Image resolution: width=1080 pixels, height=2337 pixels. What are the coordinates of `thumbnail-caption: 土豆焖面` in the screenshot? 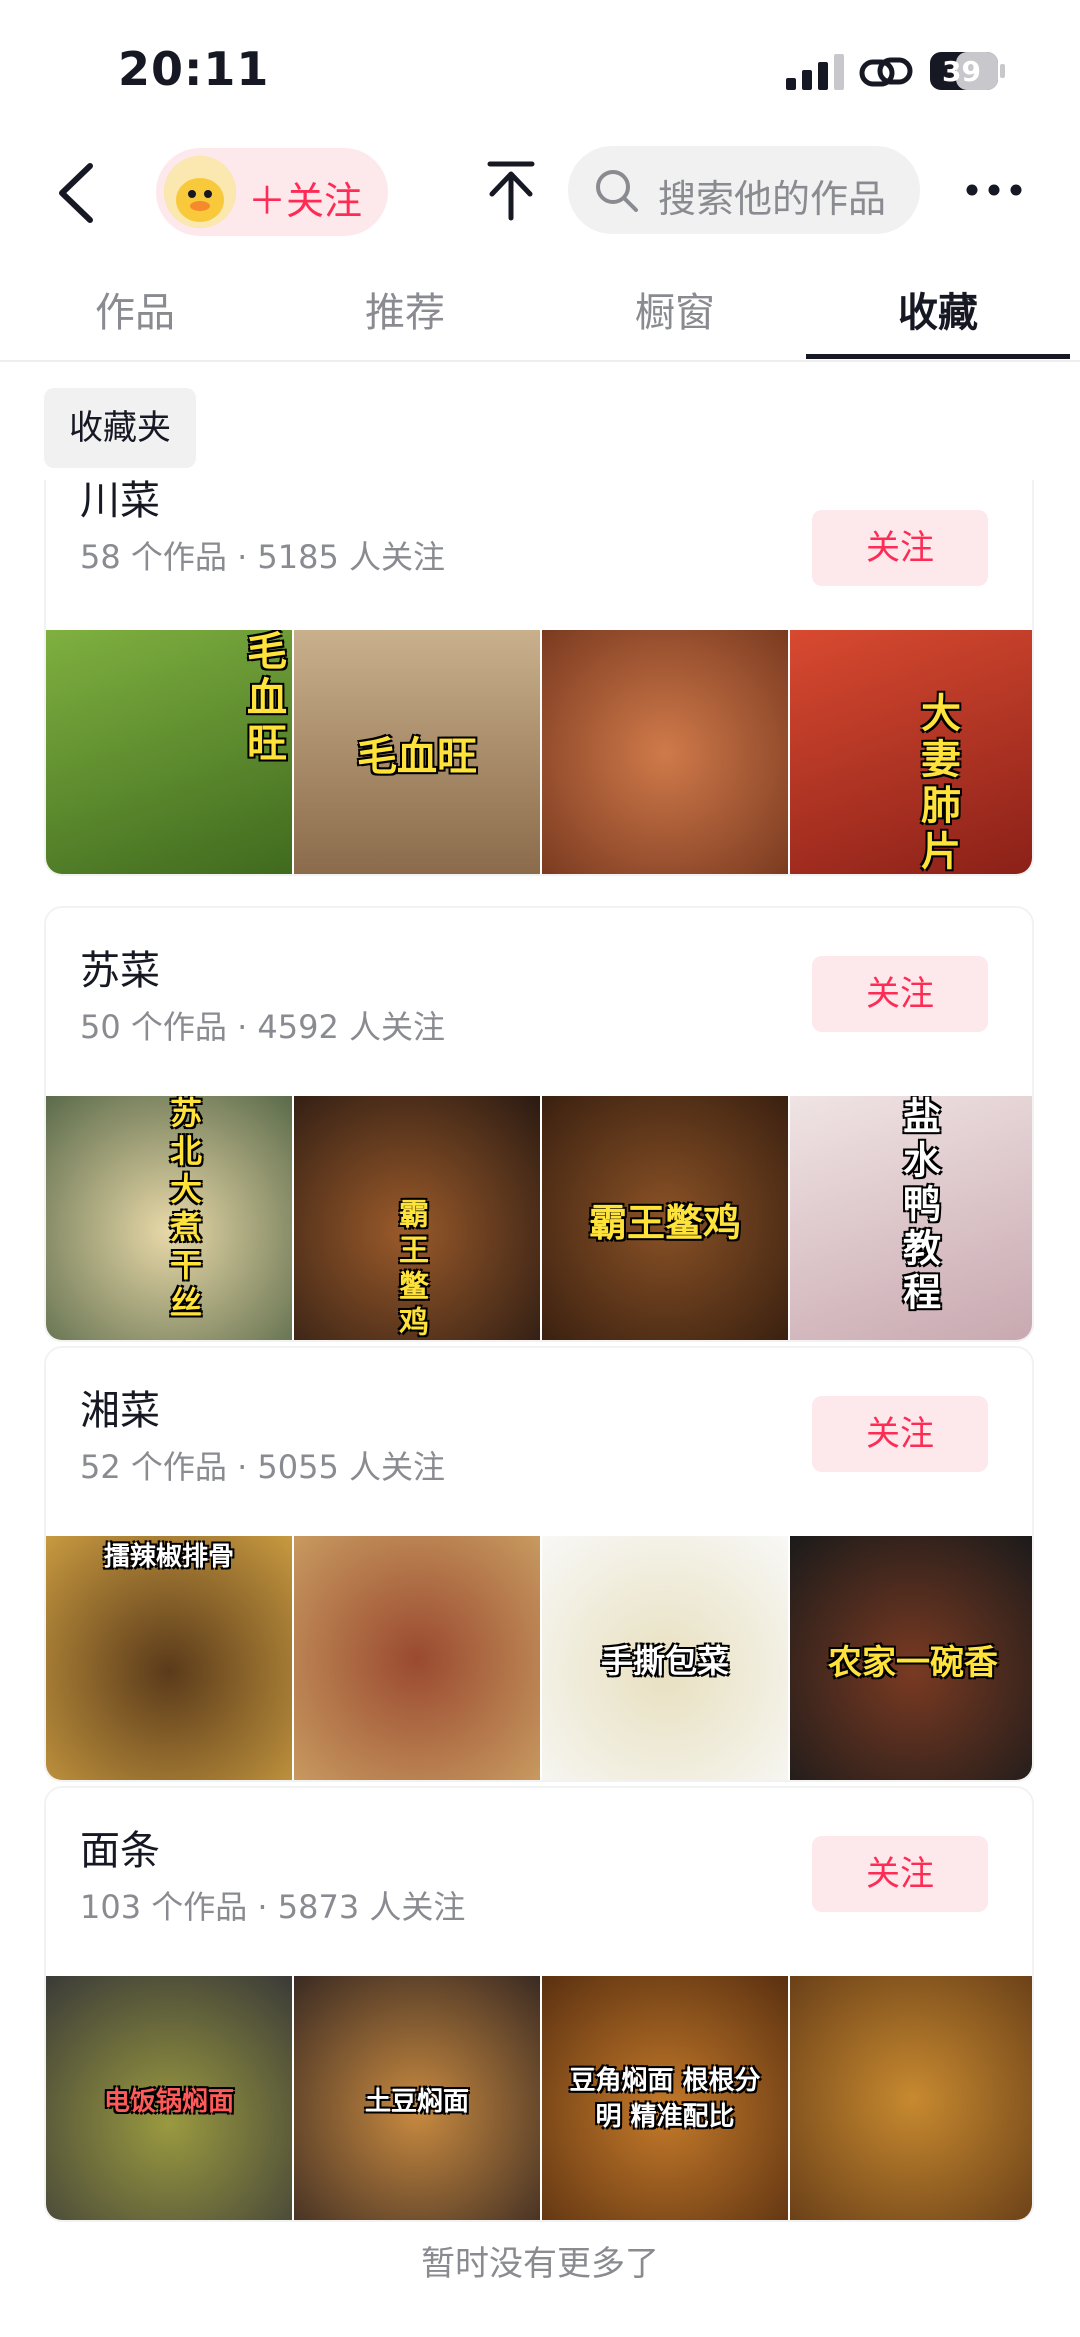 It's located at (416, 2101).